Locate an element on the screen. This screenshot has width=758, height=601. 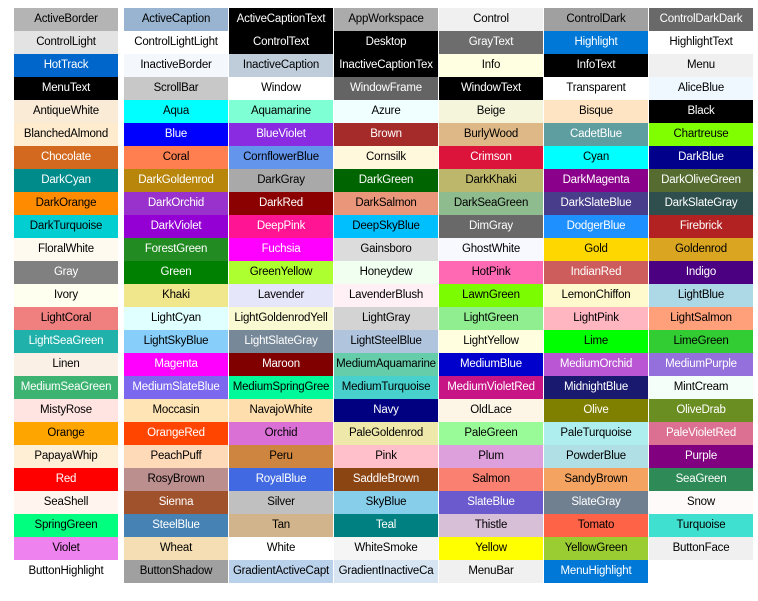
color-swatch-cell: Coral is located at coordinates (176, 157).